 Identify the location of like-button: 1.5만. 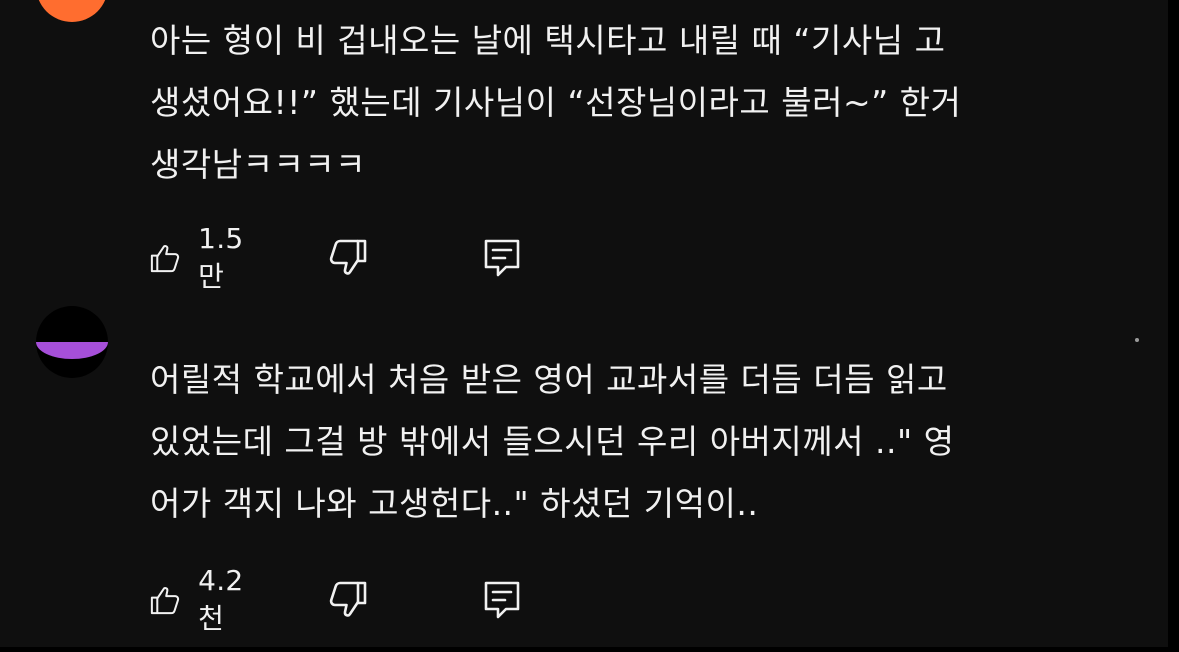
(200, 257).